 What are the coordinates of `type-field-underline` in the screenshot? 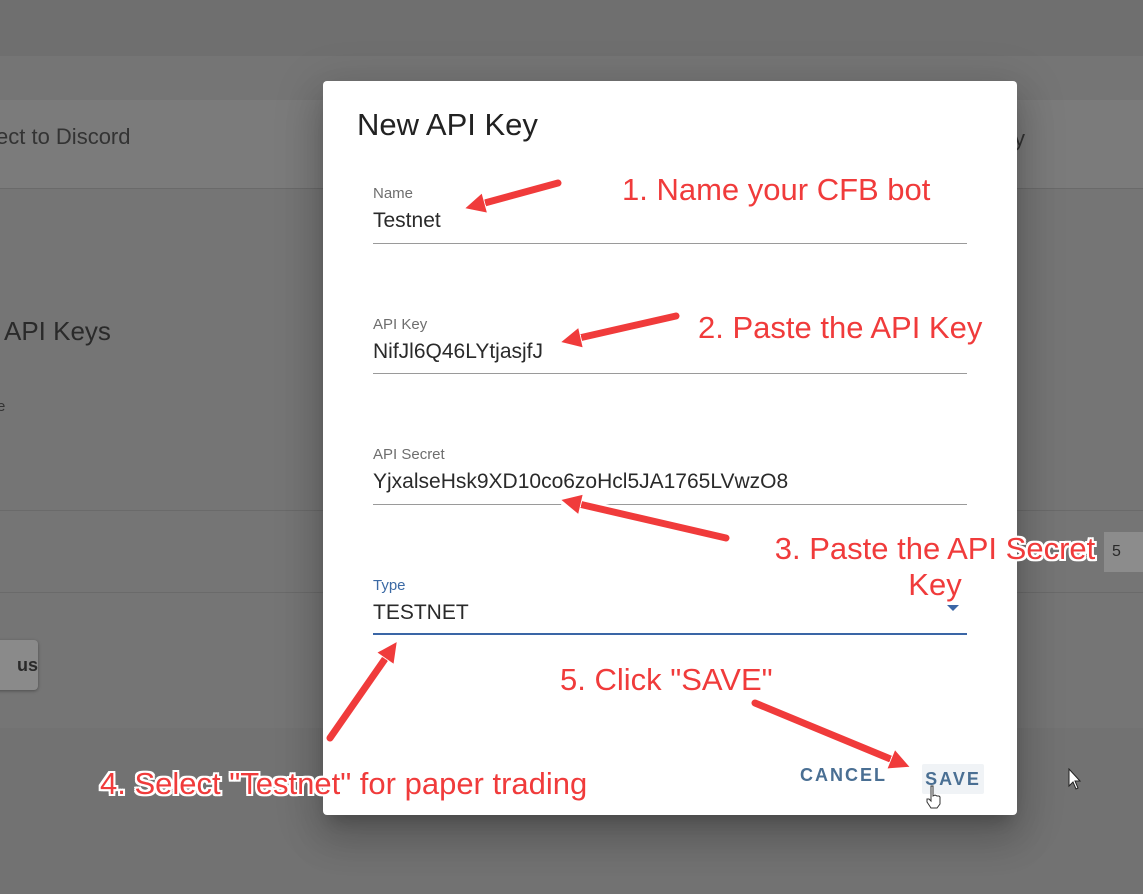 It's located at (670, 634).